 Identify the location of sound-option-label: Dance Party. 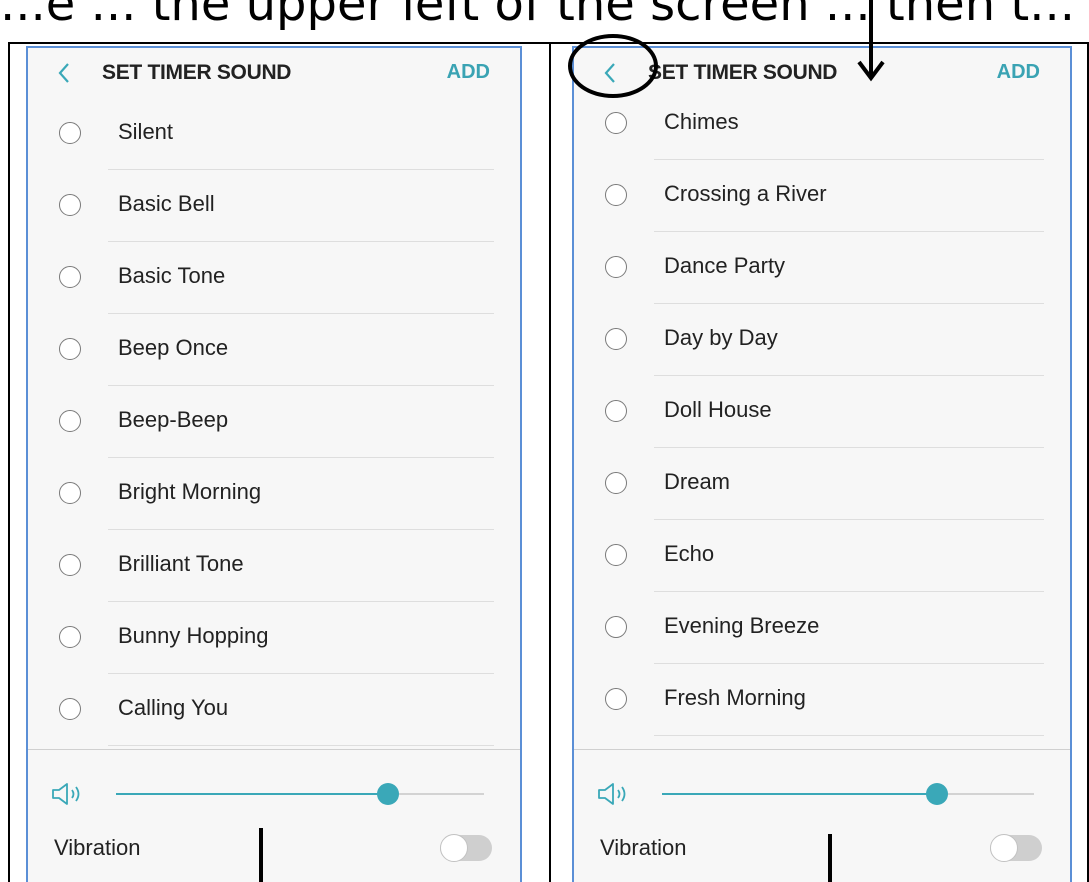
(725, 265).